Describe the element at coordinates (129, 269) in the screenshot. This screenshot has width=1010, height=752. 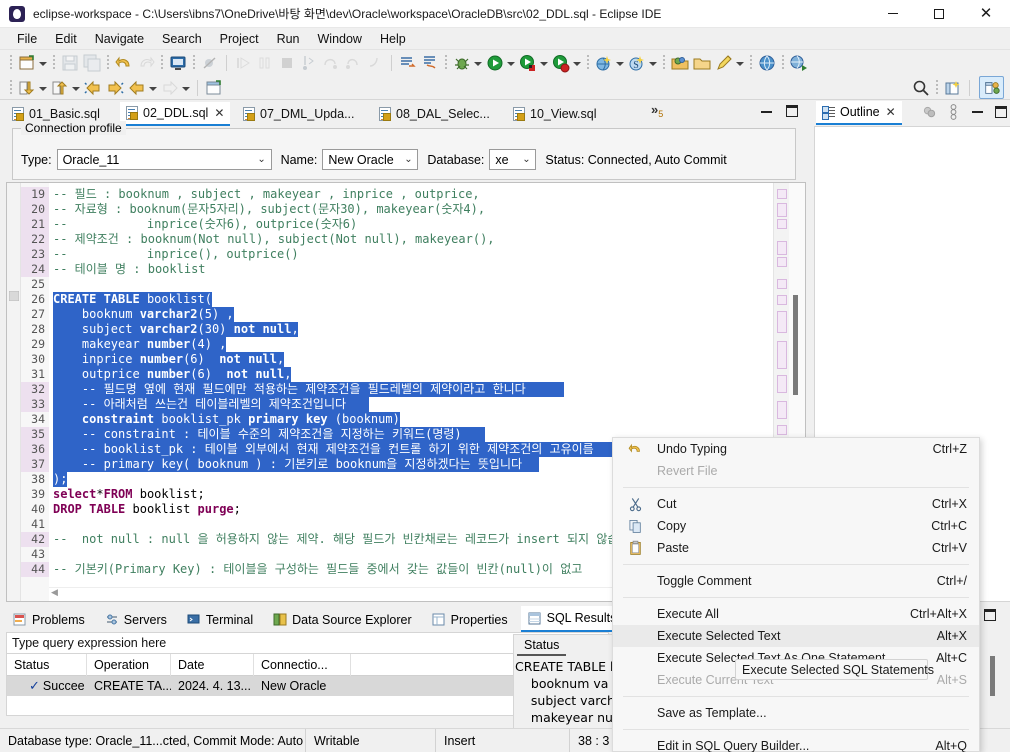
I see `code-line: -- 테이블 명 : booklist` at that location.